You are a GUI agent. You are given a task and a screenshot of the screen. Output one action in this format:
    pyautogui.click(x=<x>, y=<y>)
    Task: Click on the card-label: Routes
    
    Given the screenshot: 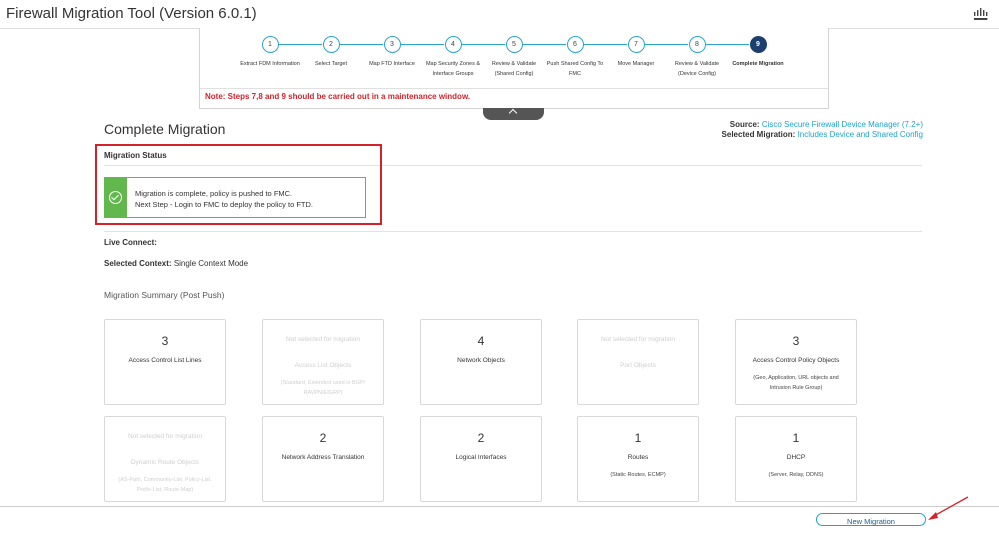 What is the action you would take?
    pyautogui.click(x=638, y=457)
    